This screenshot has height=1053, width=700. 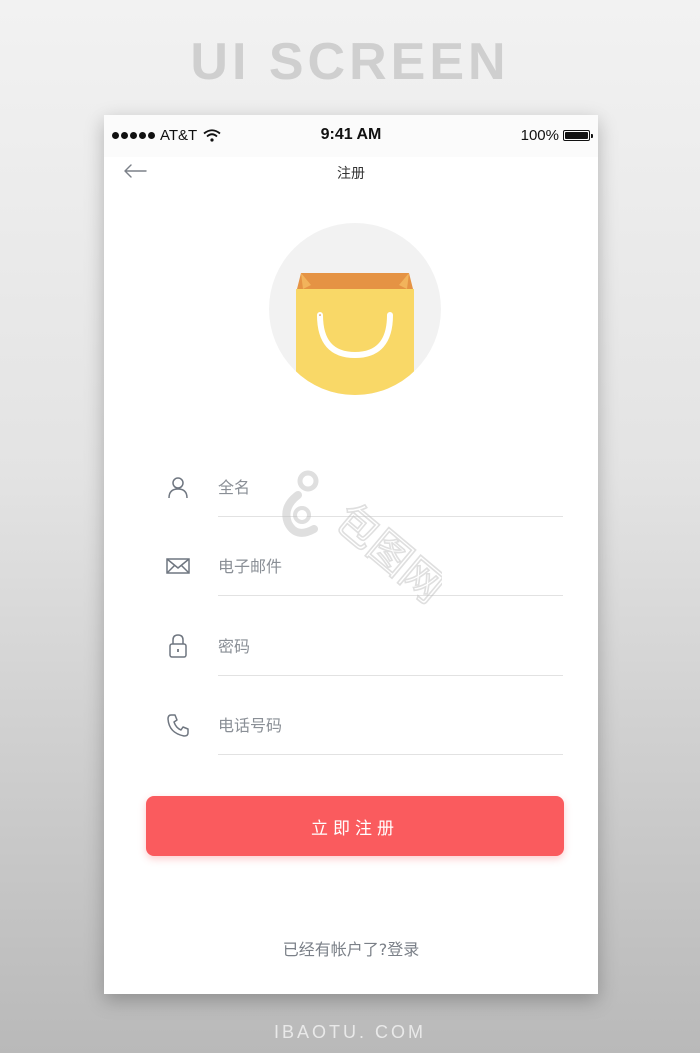 What do you see at coordinates (351, 948) in the screenshot?
I see `login-link: 已经有帐户了?登录` at bounding box center [351, 948].